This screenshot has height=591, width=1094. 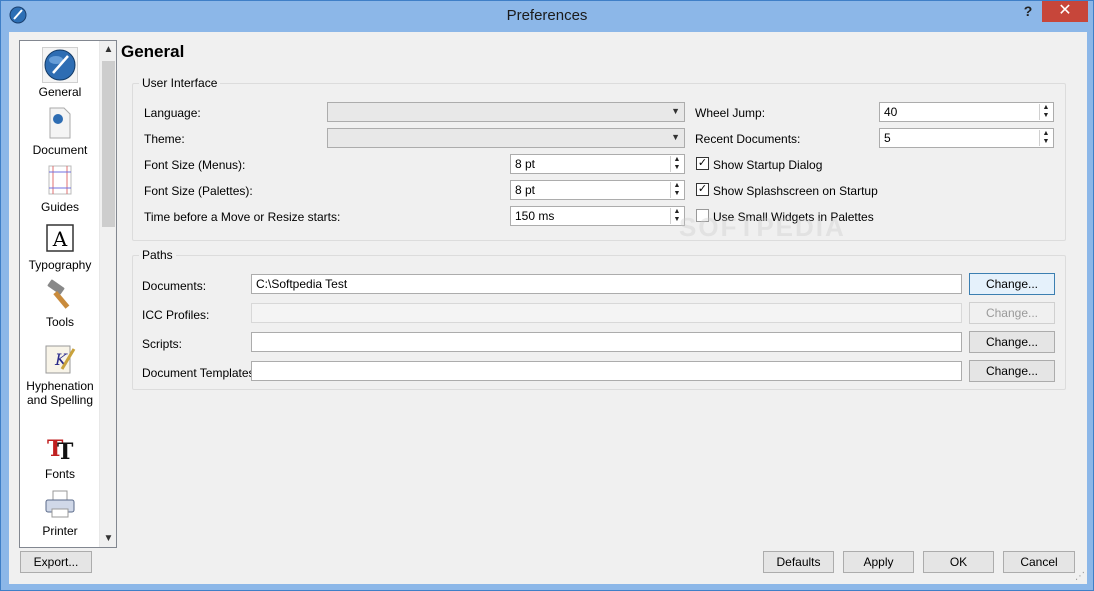 I want to click on wheel-jump-spinbox: 40 ▲ ▼, so click(x=966, y=112).